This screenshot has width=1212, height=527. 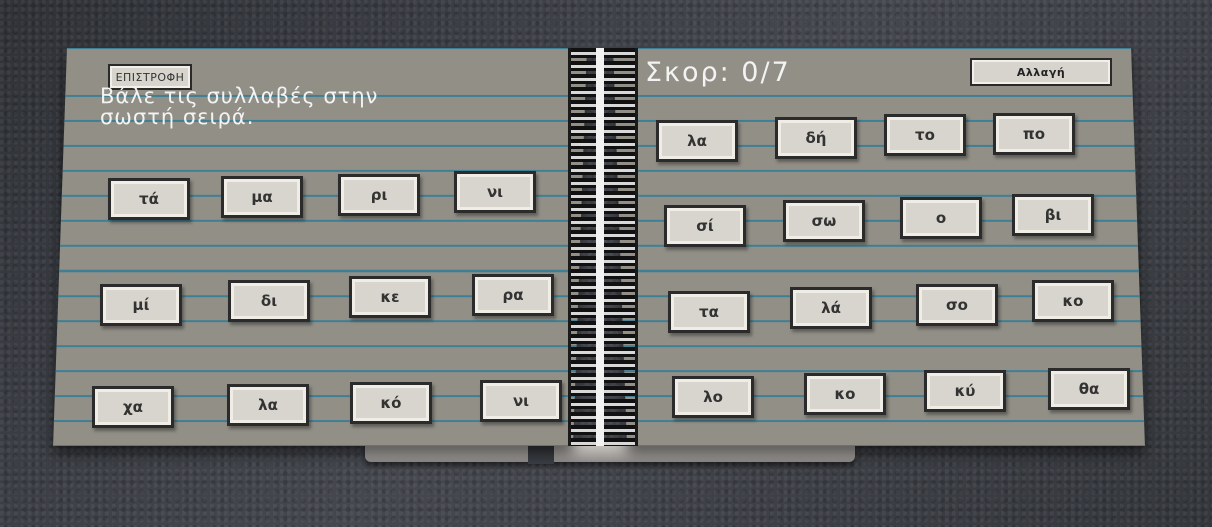 I want to click on syllable-tile: χα, so click(x=133, y=407).